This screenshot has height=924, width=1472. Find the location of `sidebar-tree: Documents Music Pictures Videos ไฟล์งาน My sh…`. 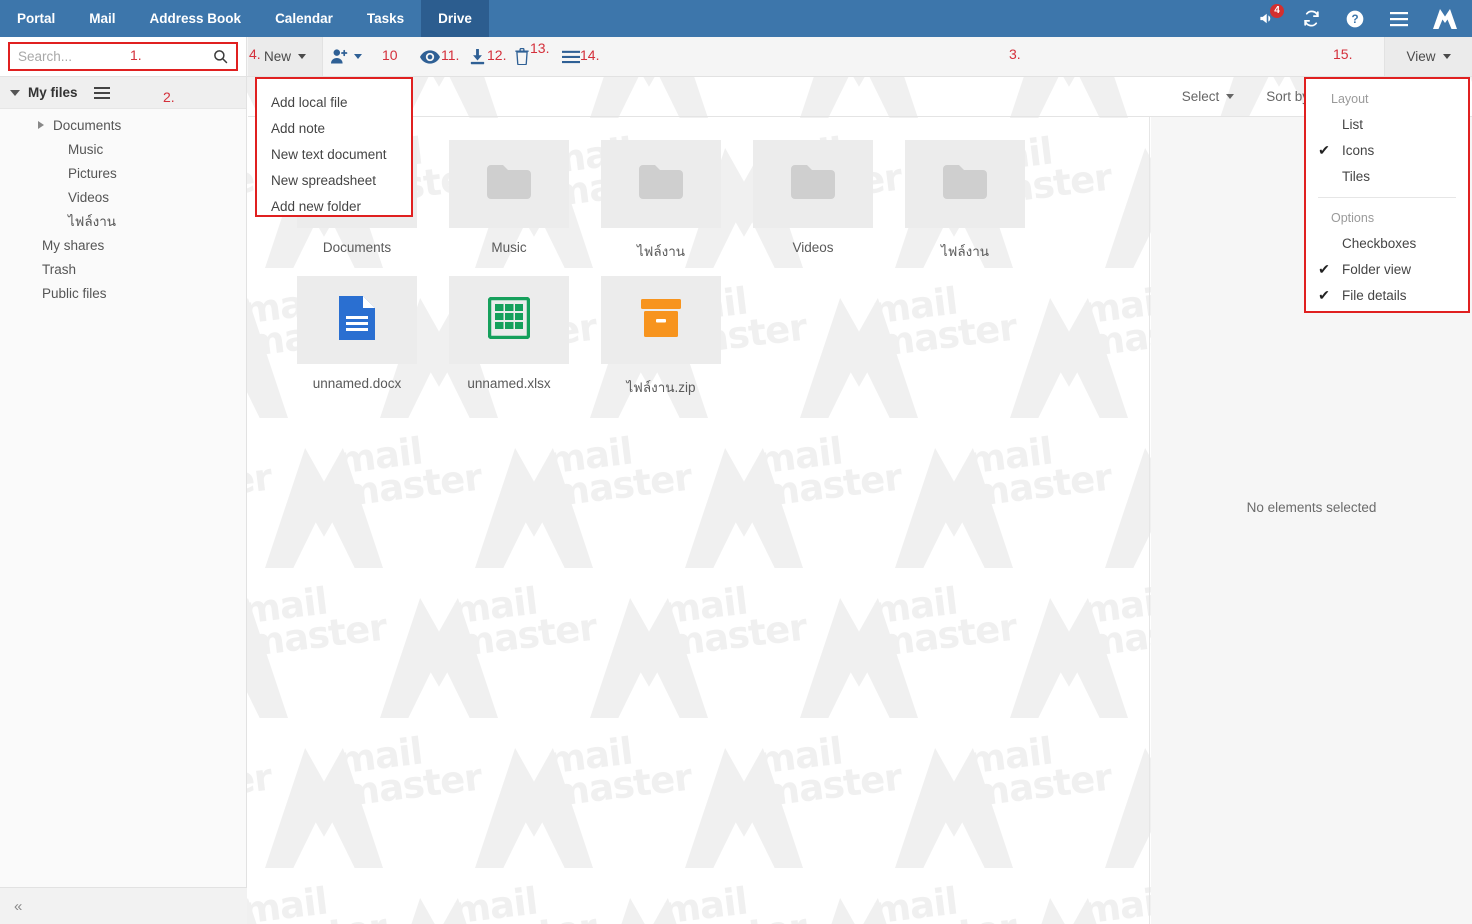

sidebar-tree: Documents Music Pictures Videos ไฟล์งาน My sh… is located at coordinates (123, 207).